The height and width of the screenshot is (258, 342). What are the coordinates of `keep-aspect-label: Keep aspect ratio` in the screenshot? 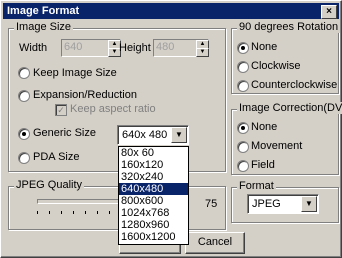 It's located at (113, 109).